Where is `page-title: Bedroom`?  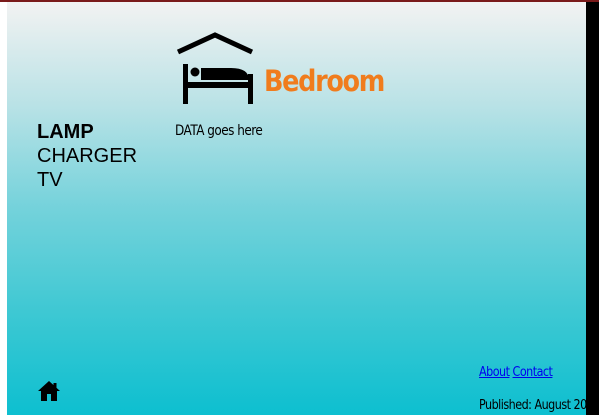 page-title: Bedroom is located at coordinates (324, 81).